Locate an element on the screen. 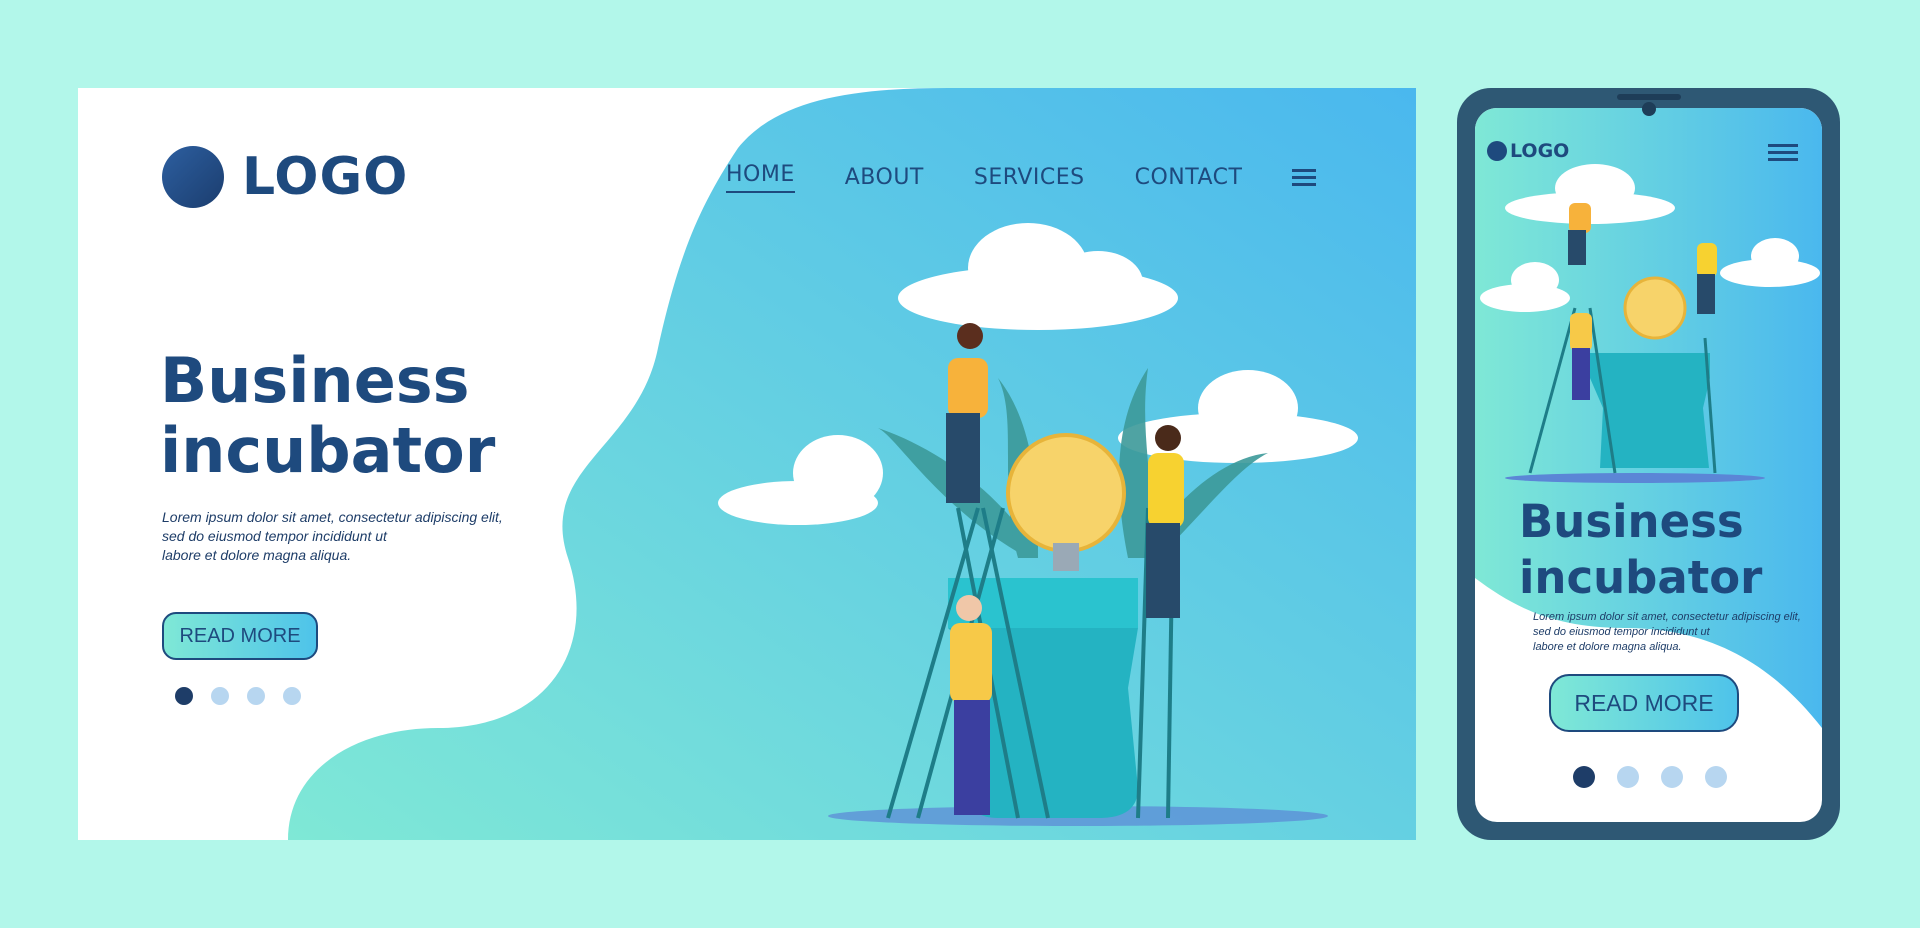 The image size is (1920, 928). nav-home: HOME is located at coordinates (760, 177).